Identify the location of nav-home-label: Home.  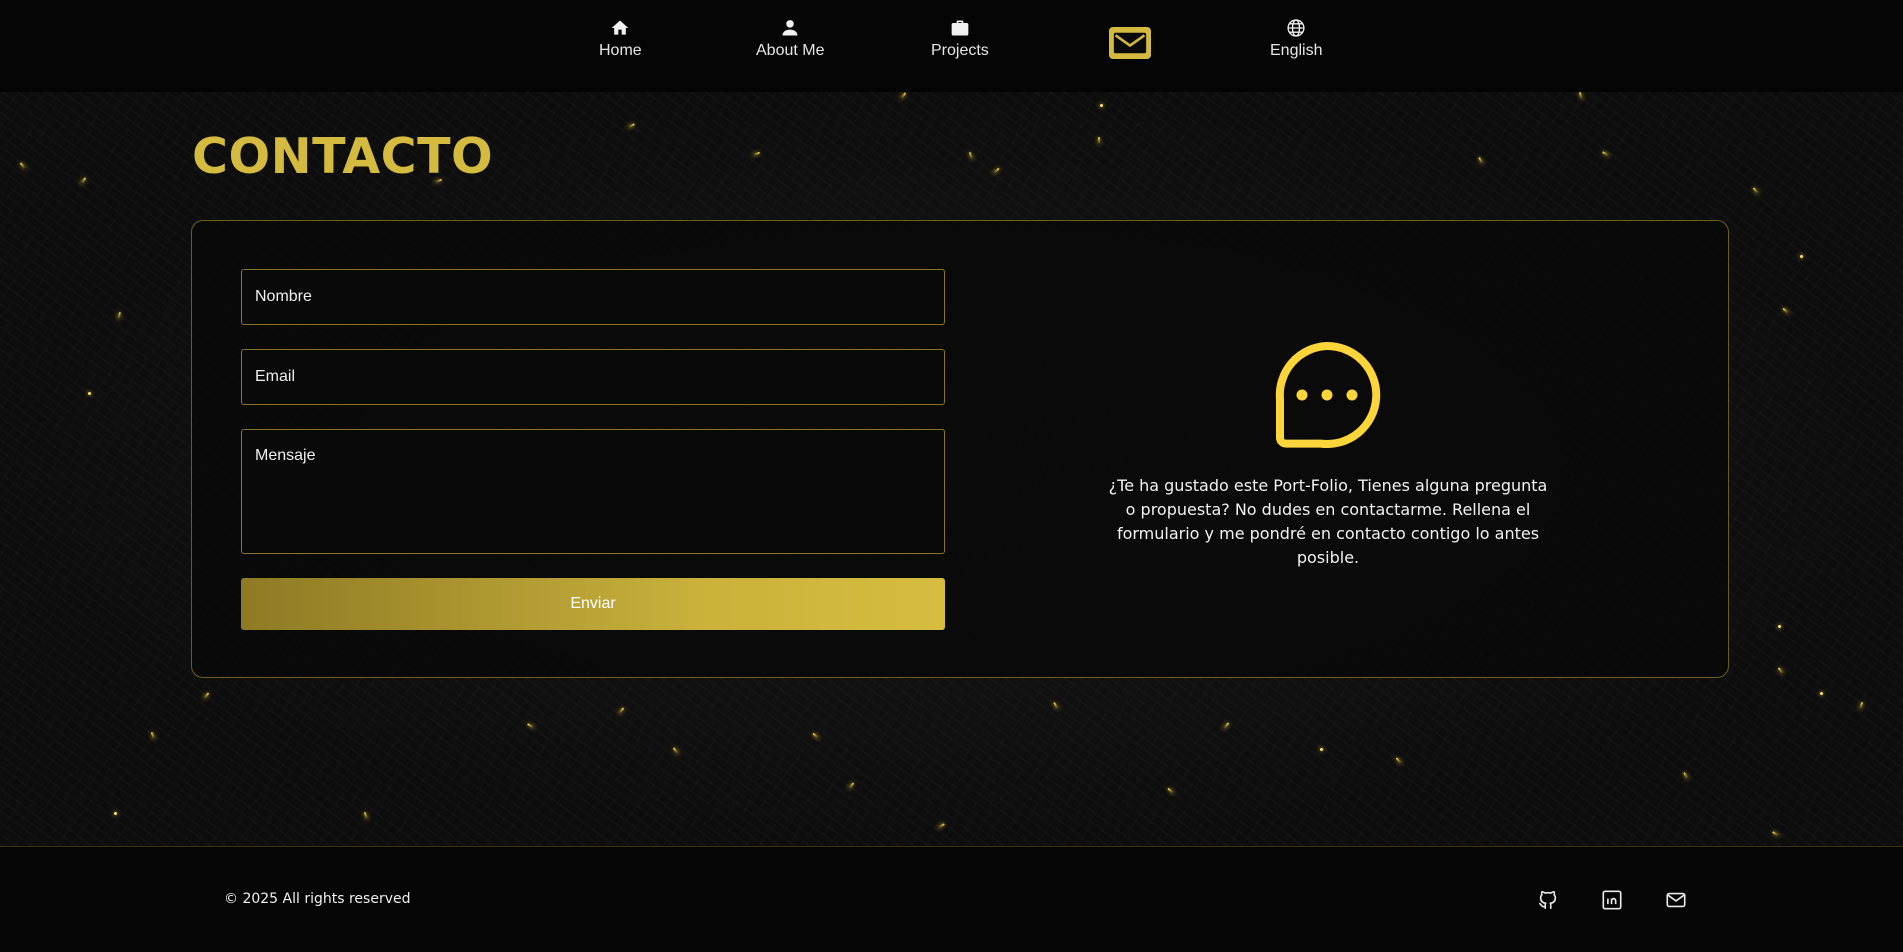
(620, 50).